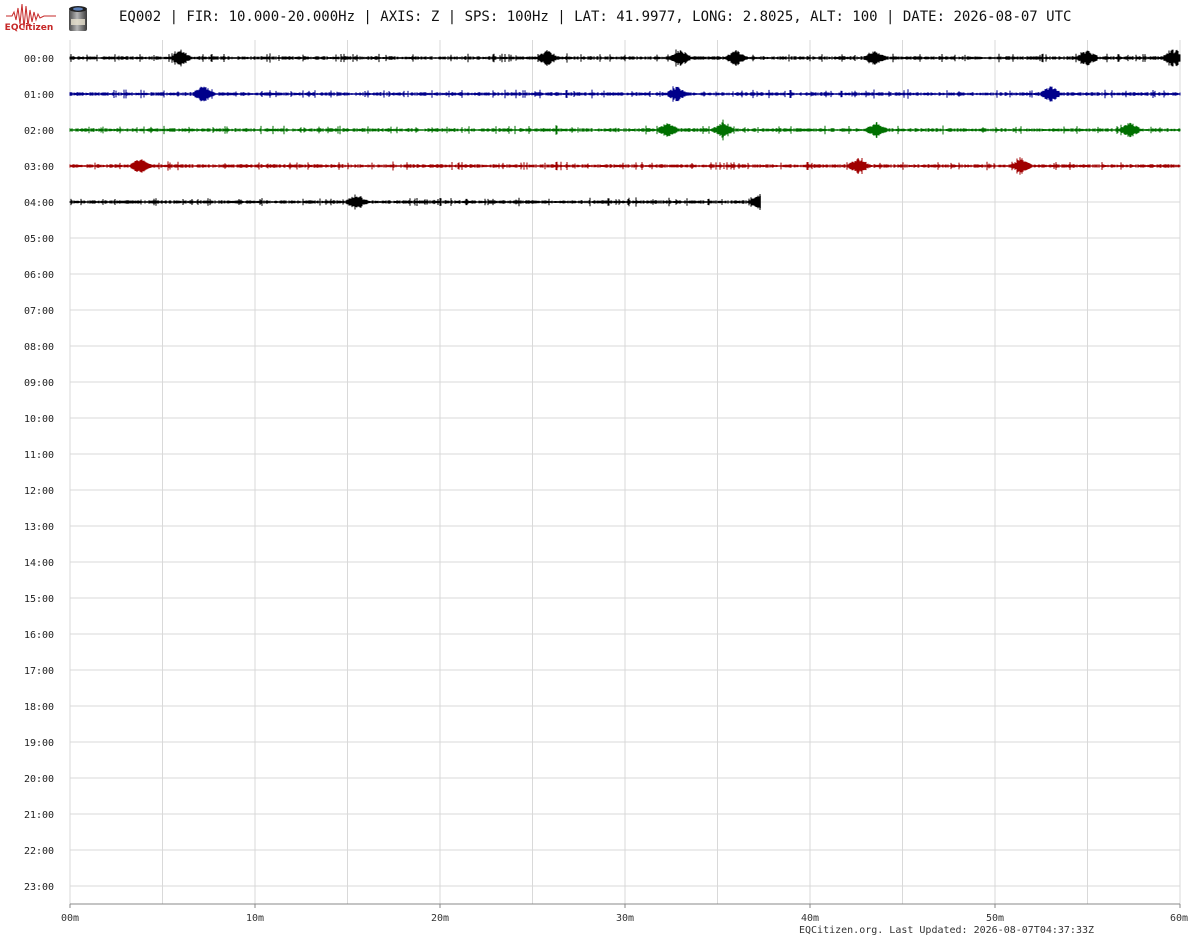 The image size is (1200, 940). What do you see at coordinates (39, 779) in the screenshot?
I see `row-label: 20:00` at bounding box center [39, 779].